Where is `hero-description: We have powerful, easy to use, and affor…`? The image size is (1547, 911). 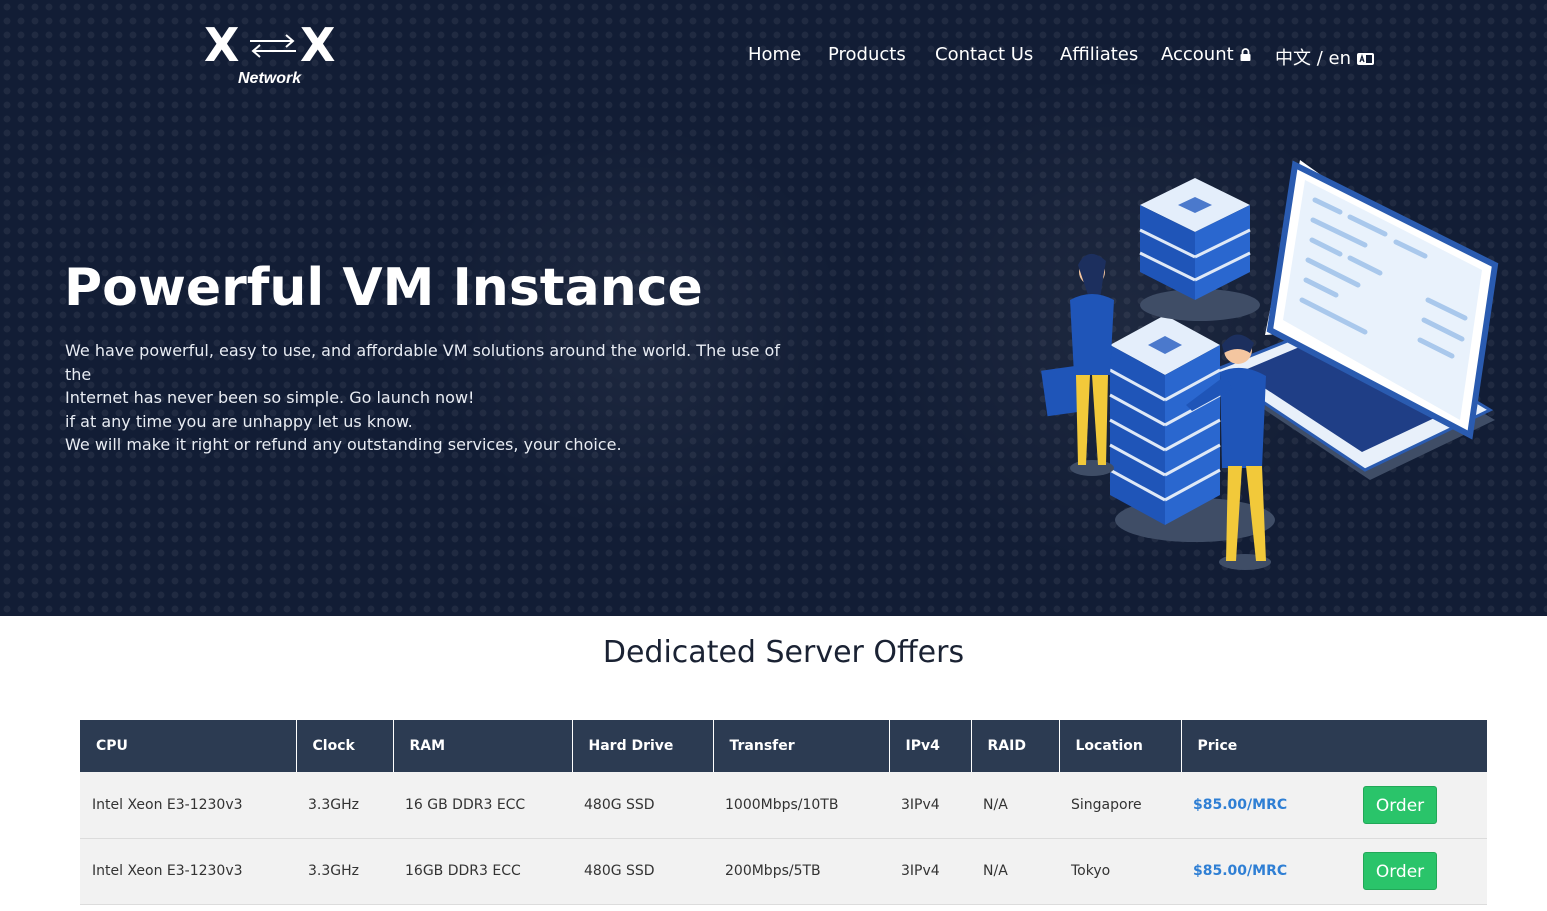 hero-description: We have powerful, easy to use, and affor… is located at coordinates (425, 398).